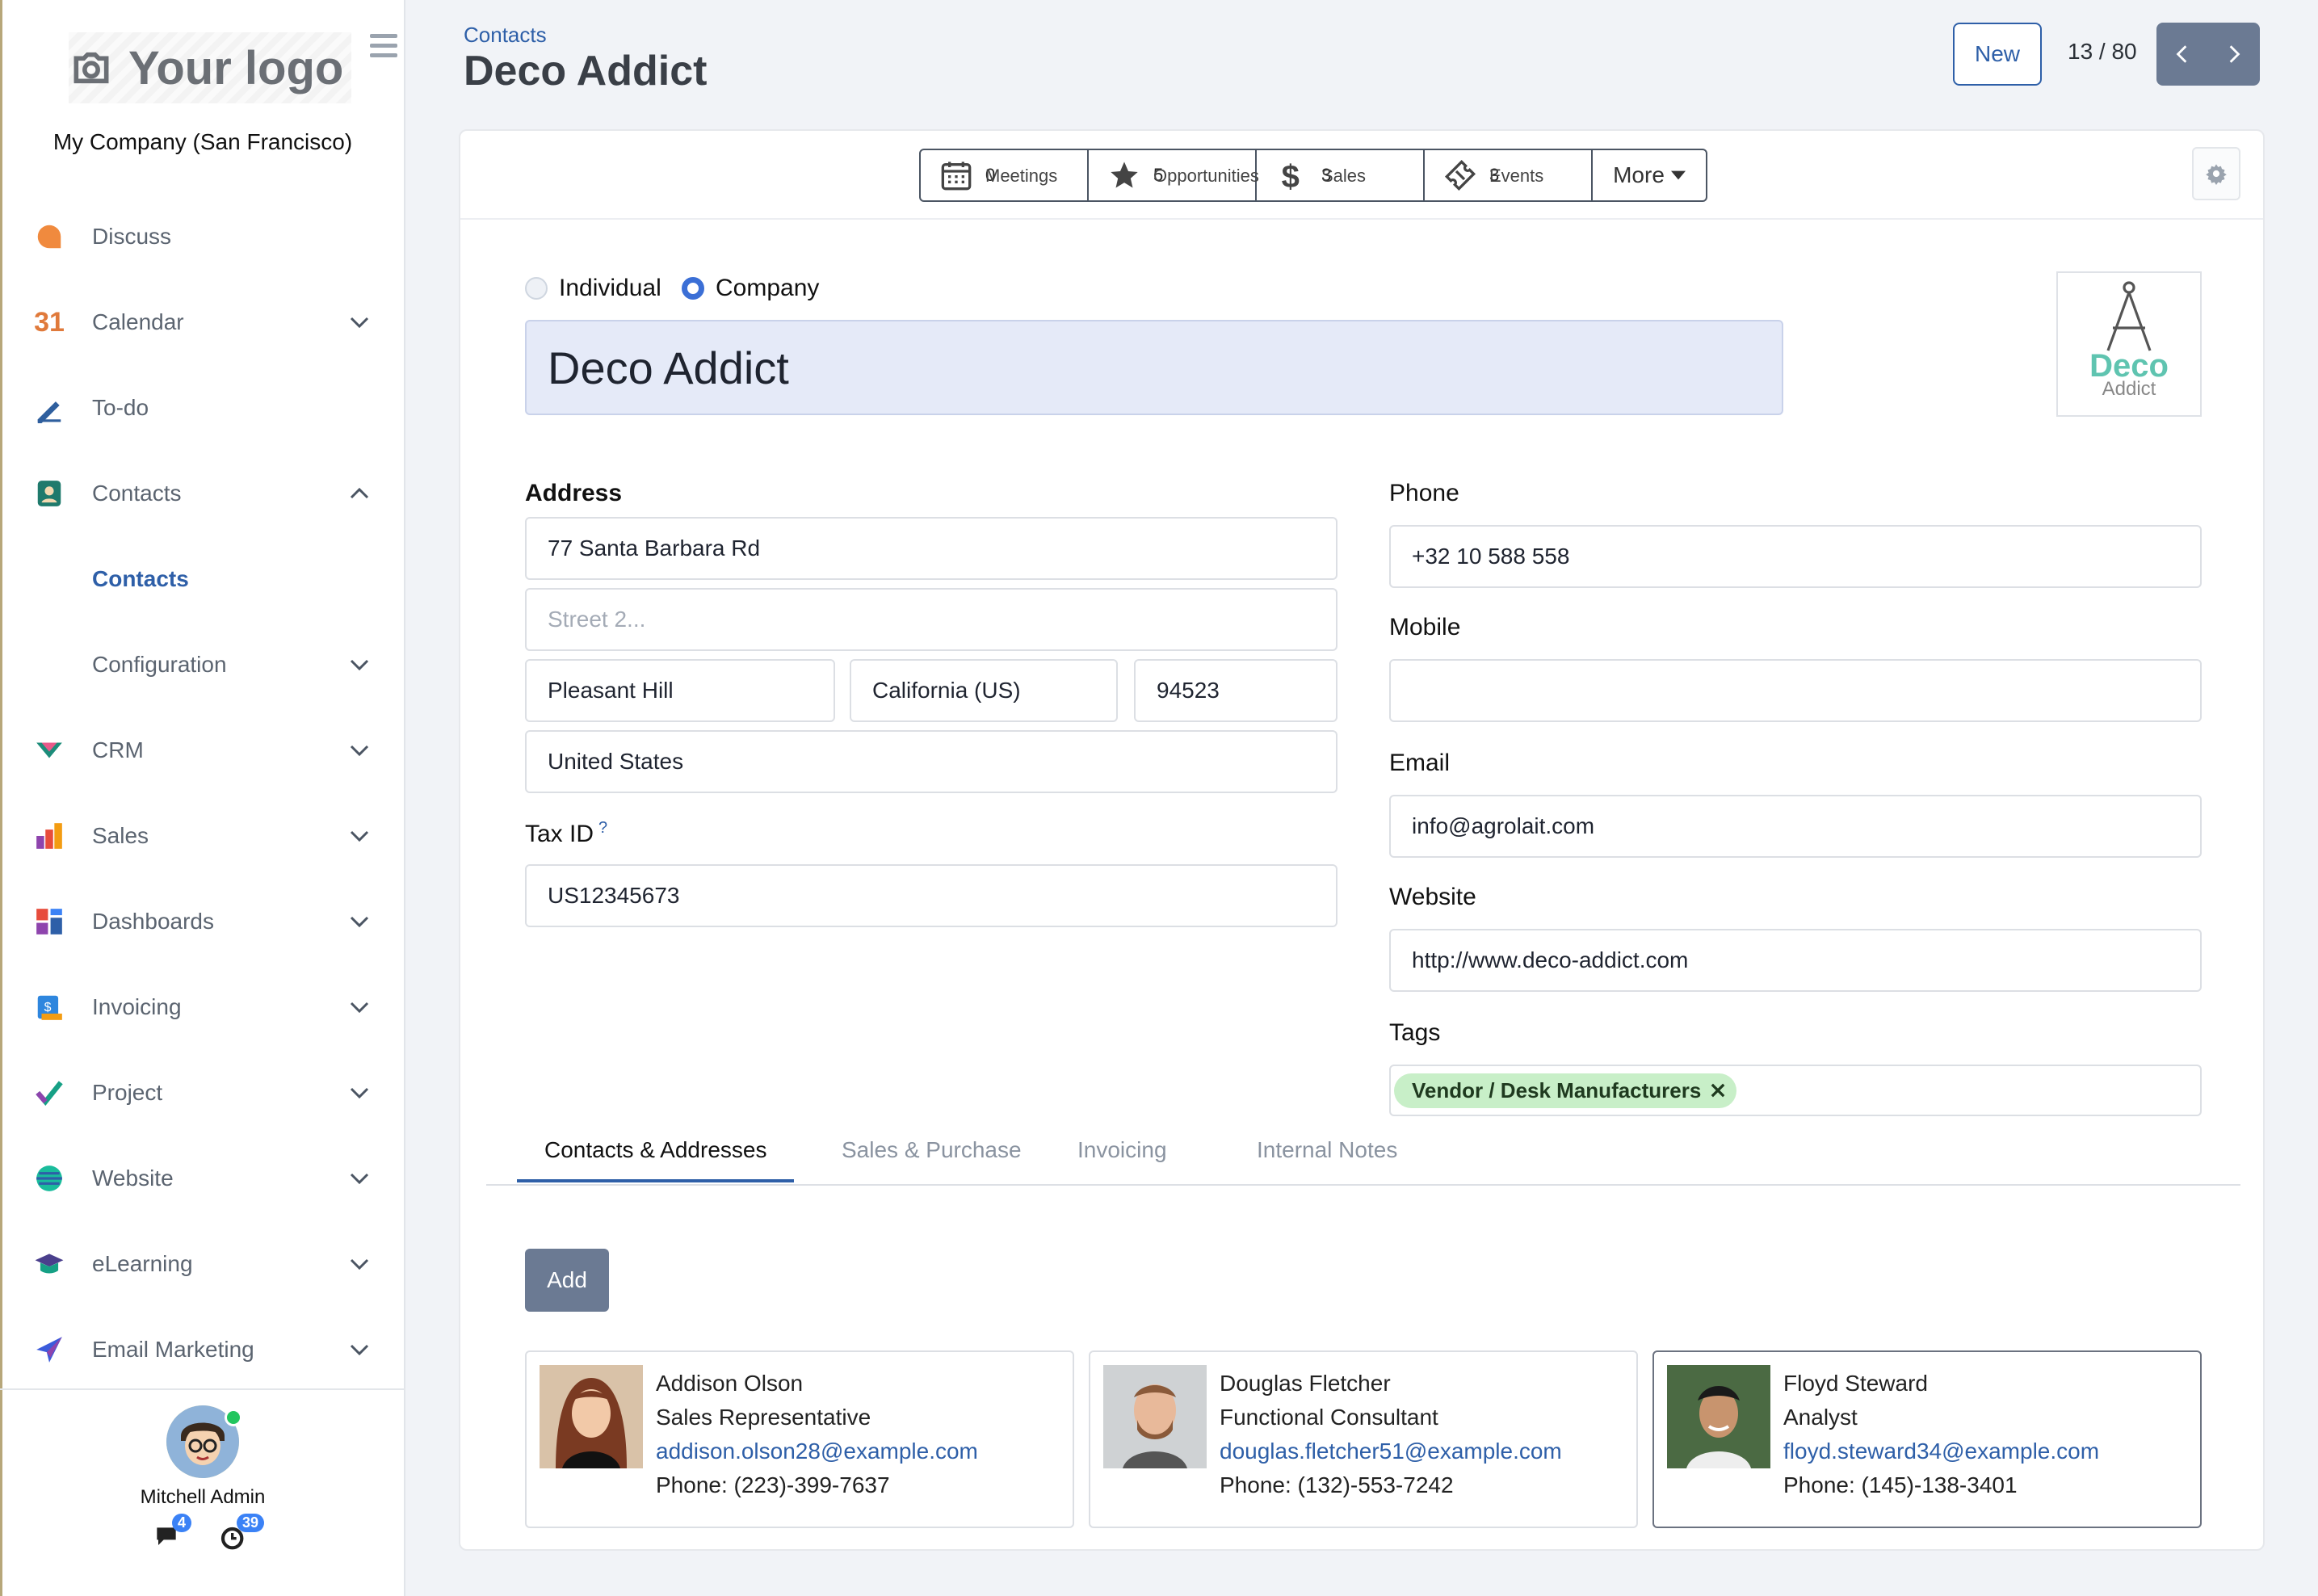 This screenshot has height=1596, width=2318. What do you see at coordinates (817, 1451) in the screenshot?
I see `contact-email-link: addison.olson28@example.com` at bounding box center [817, 1451].